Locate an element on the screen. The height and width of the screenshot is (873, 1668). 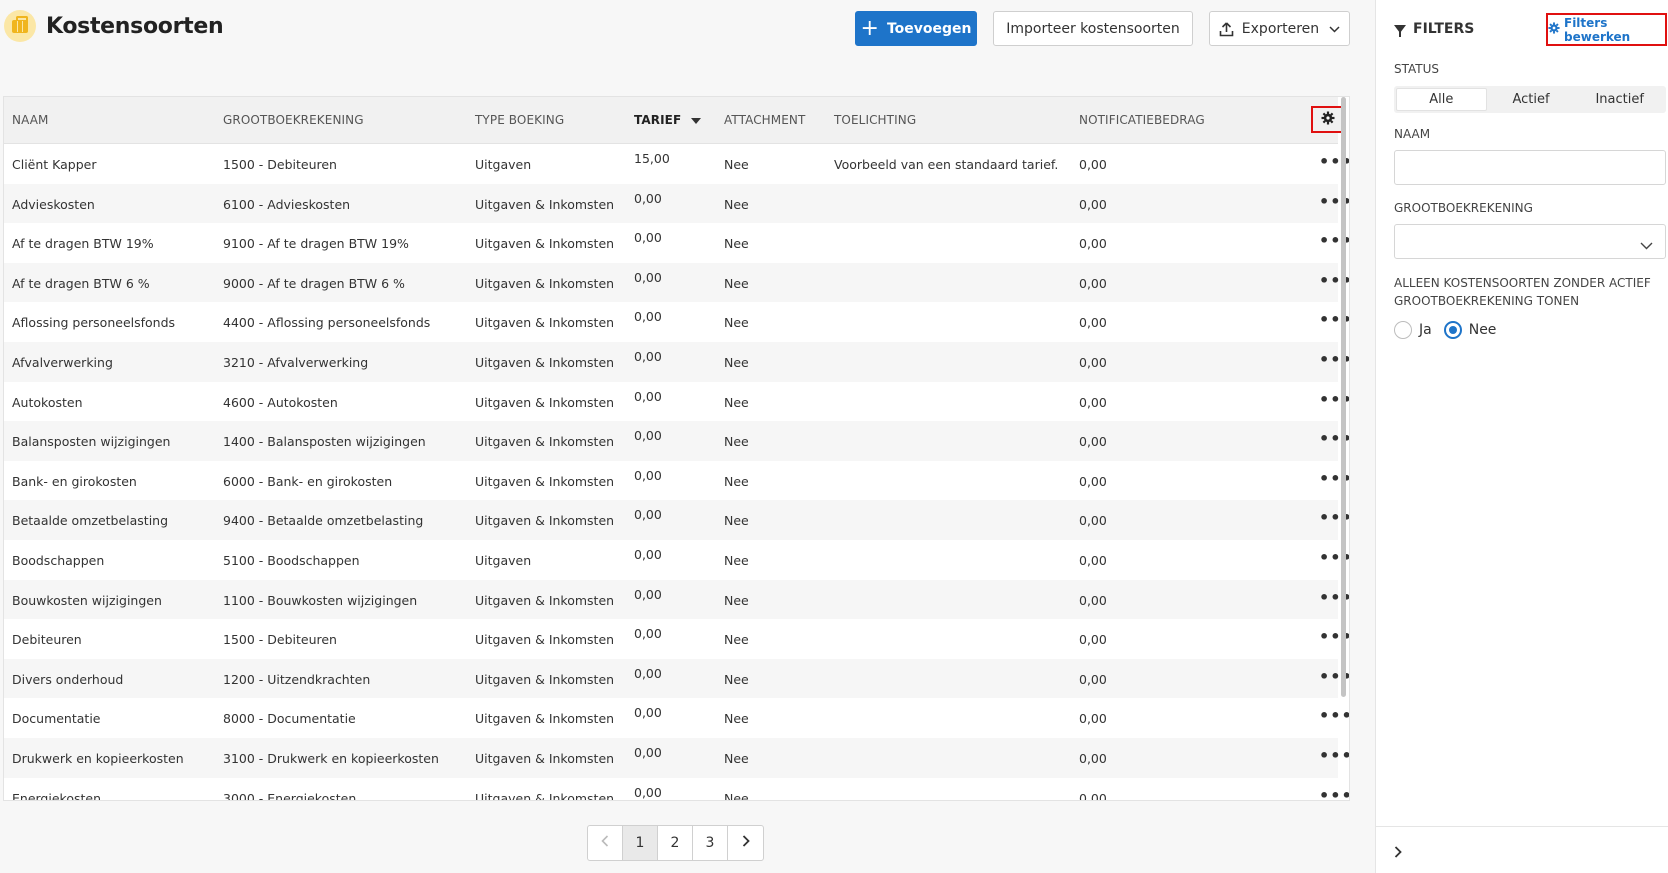
column-header-tarief: TARIEF is located at coordinates (668, 120).